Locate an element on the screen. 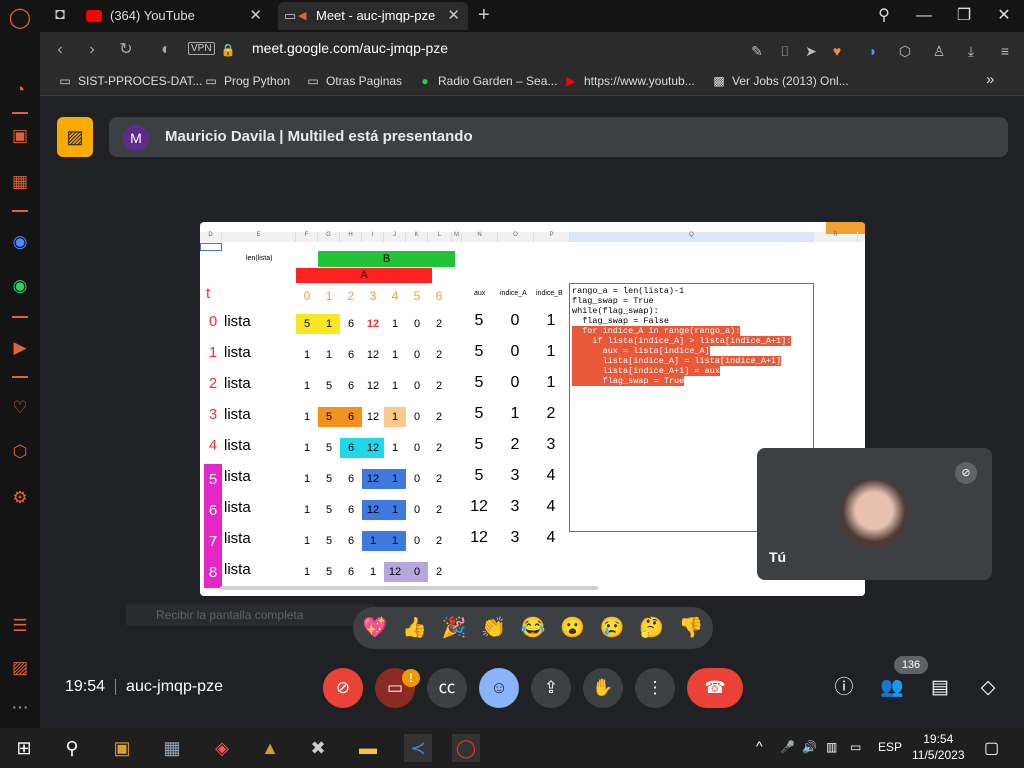  tabs-icon: ☰ is located at coordinates (20, 626).